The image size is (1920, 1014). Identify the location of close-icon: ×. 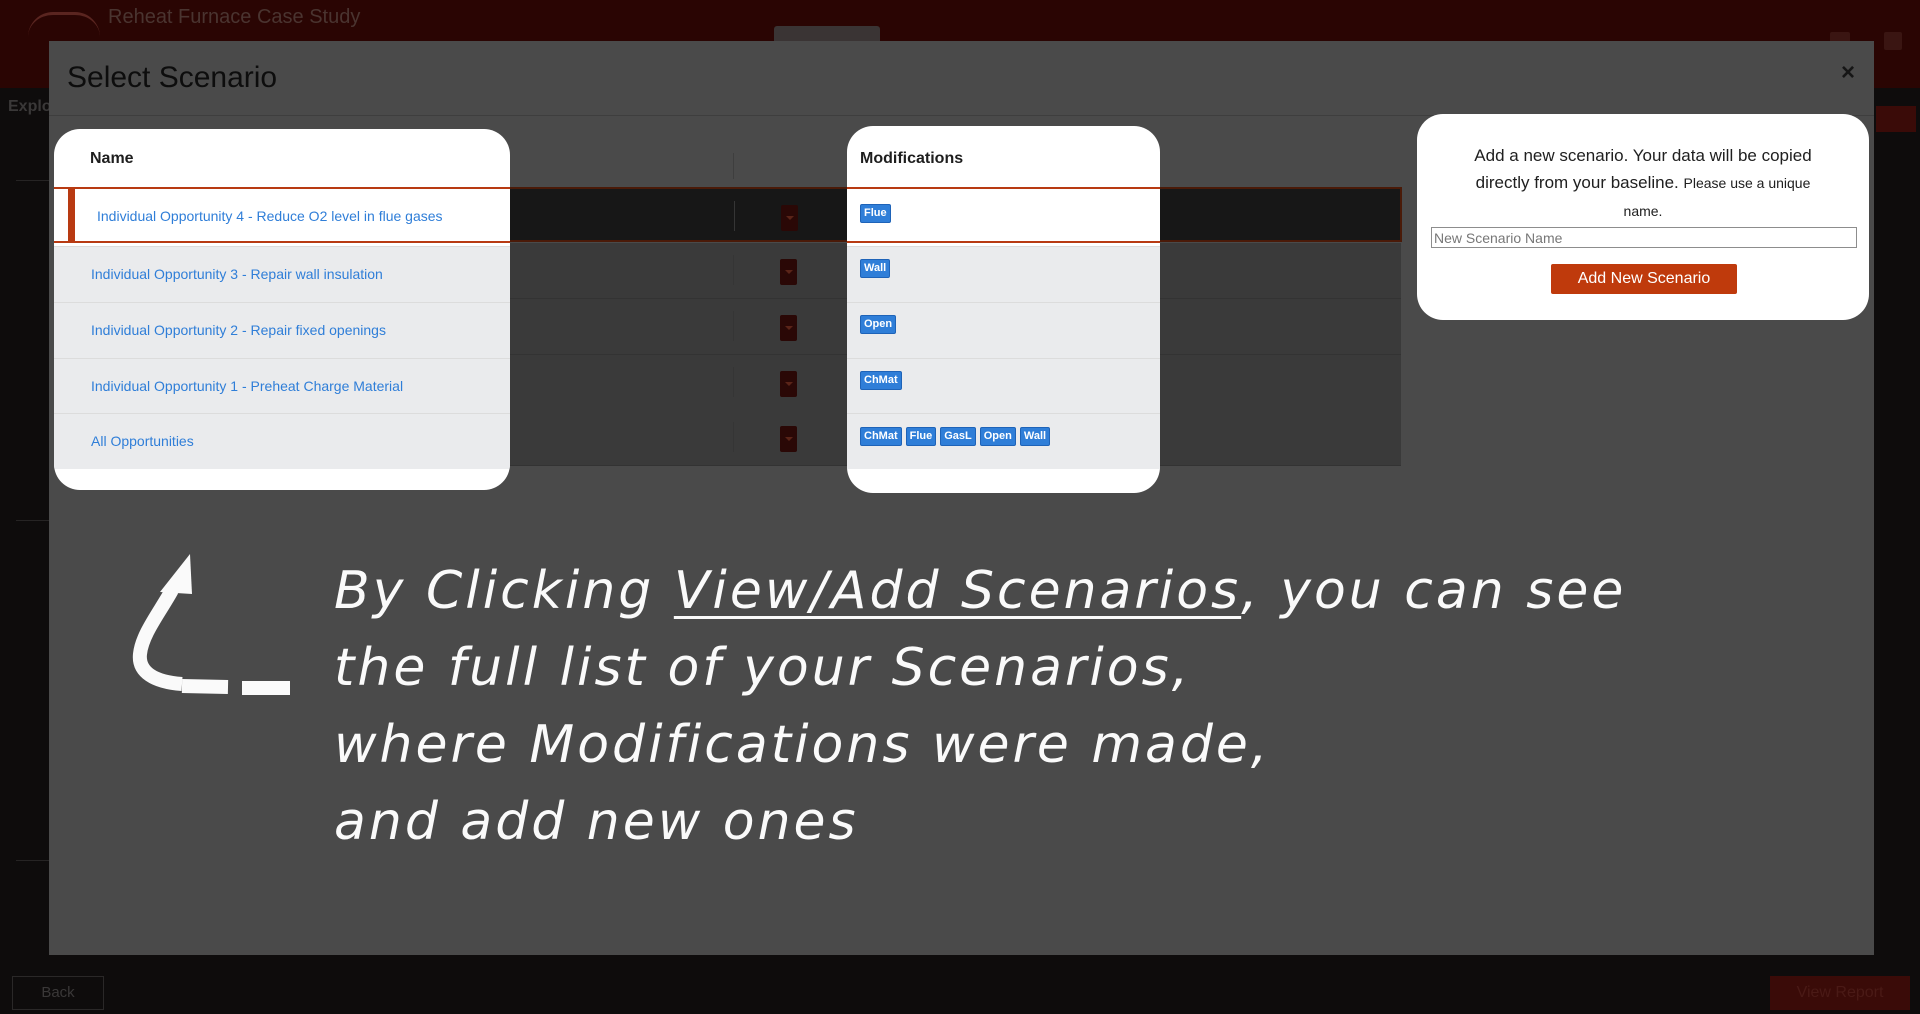
(1848, 73).